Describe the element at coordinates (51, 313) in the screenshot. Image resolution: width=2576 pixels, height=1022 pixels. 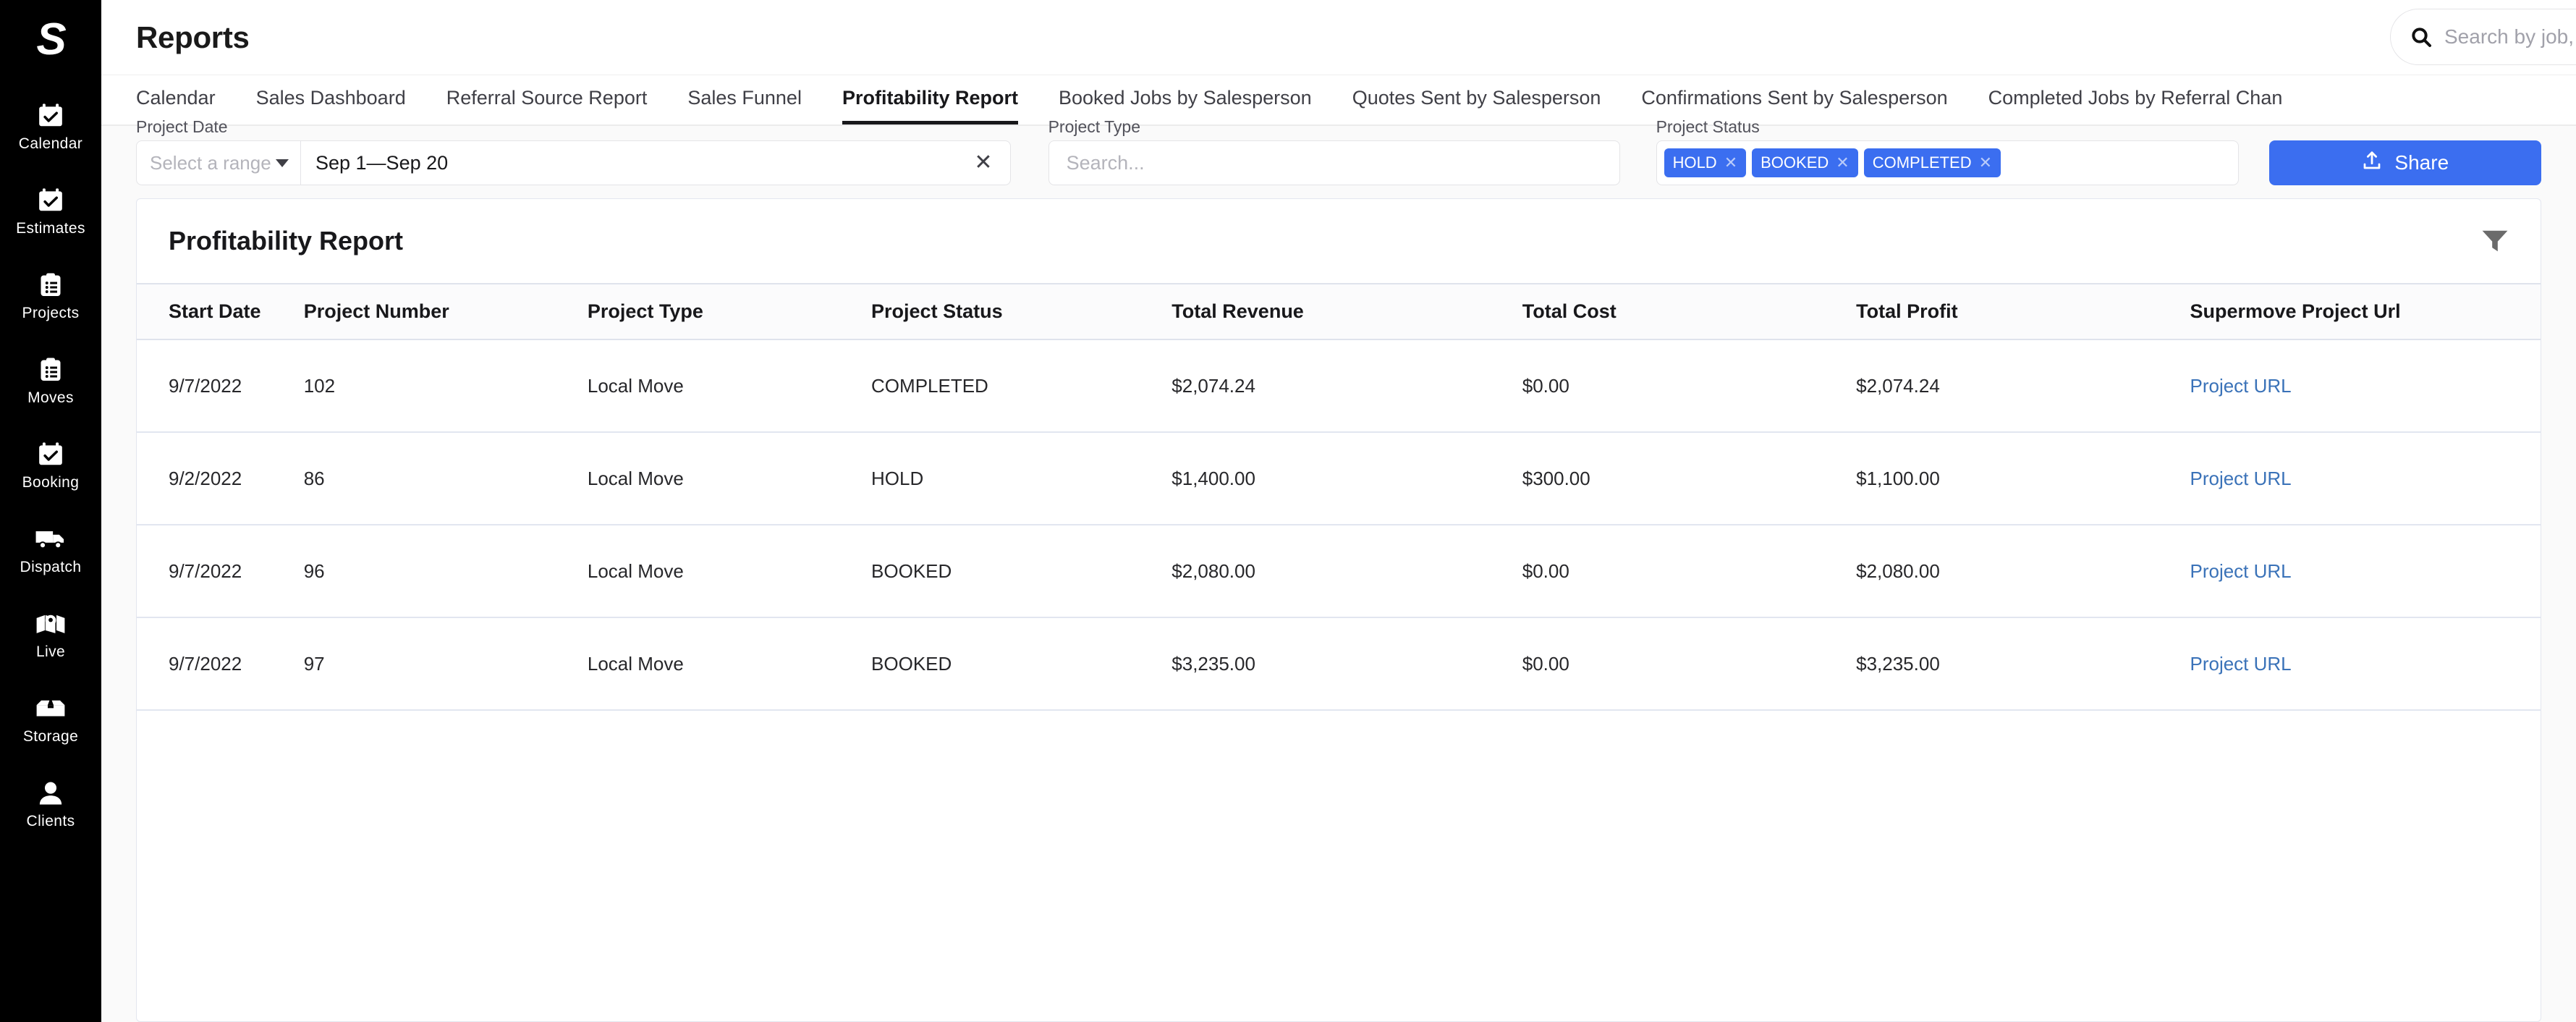
I see `sidebar-item-label: Projects` at that location.